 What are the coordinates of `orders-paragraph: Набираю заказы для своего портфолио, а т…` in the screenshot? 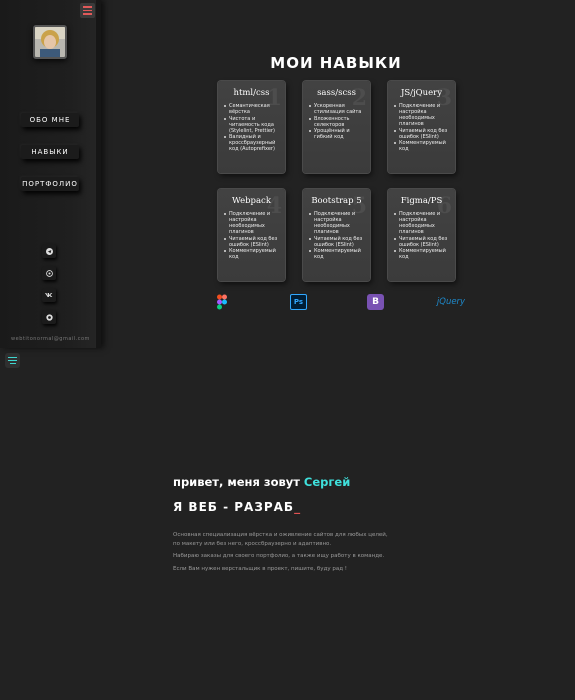 It's located at (279, 556).